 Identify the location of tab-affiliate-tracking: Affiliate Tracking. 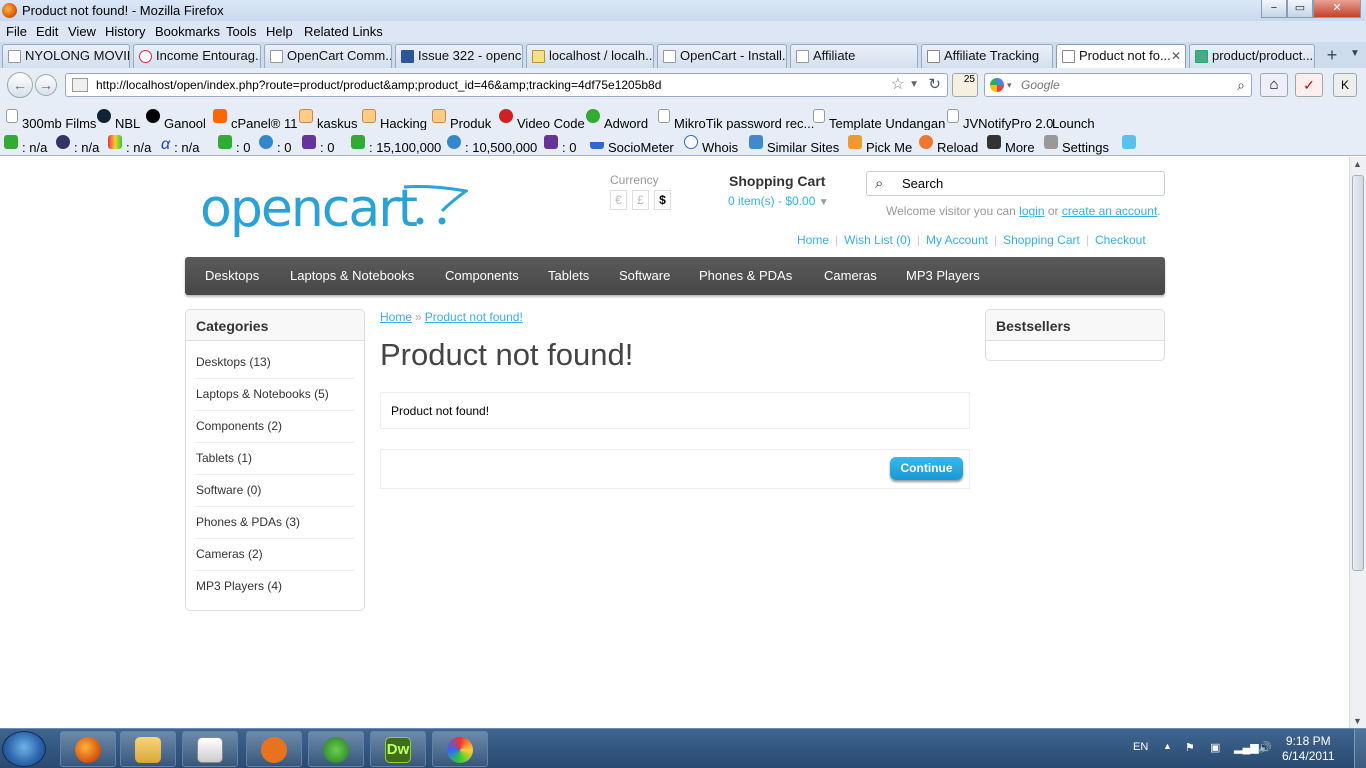
(987, 56).